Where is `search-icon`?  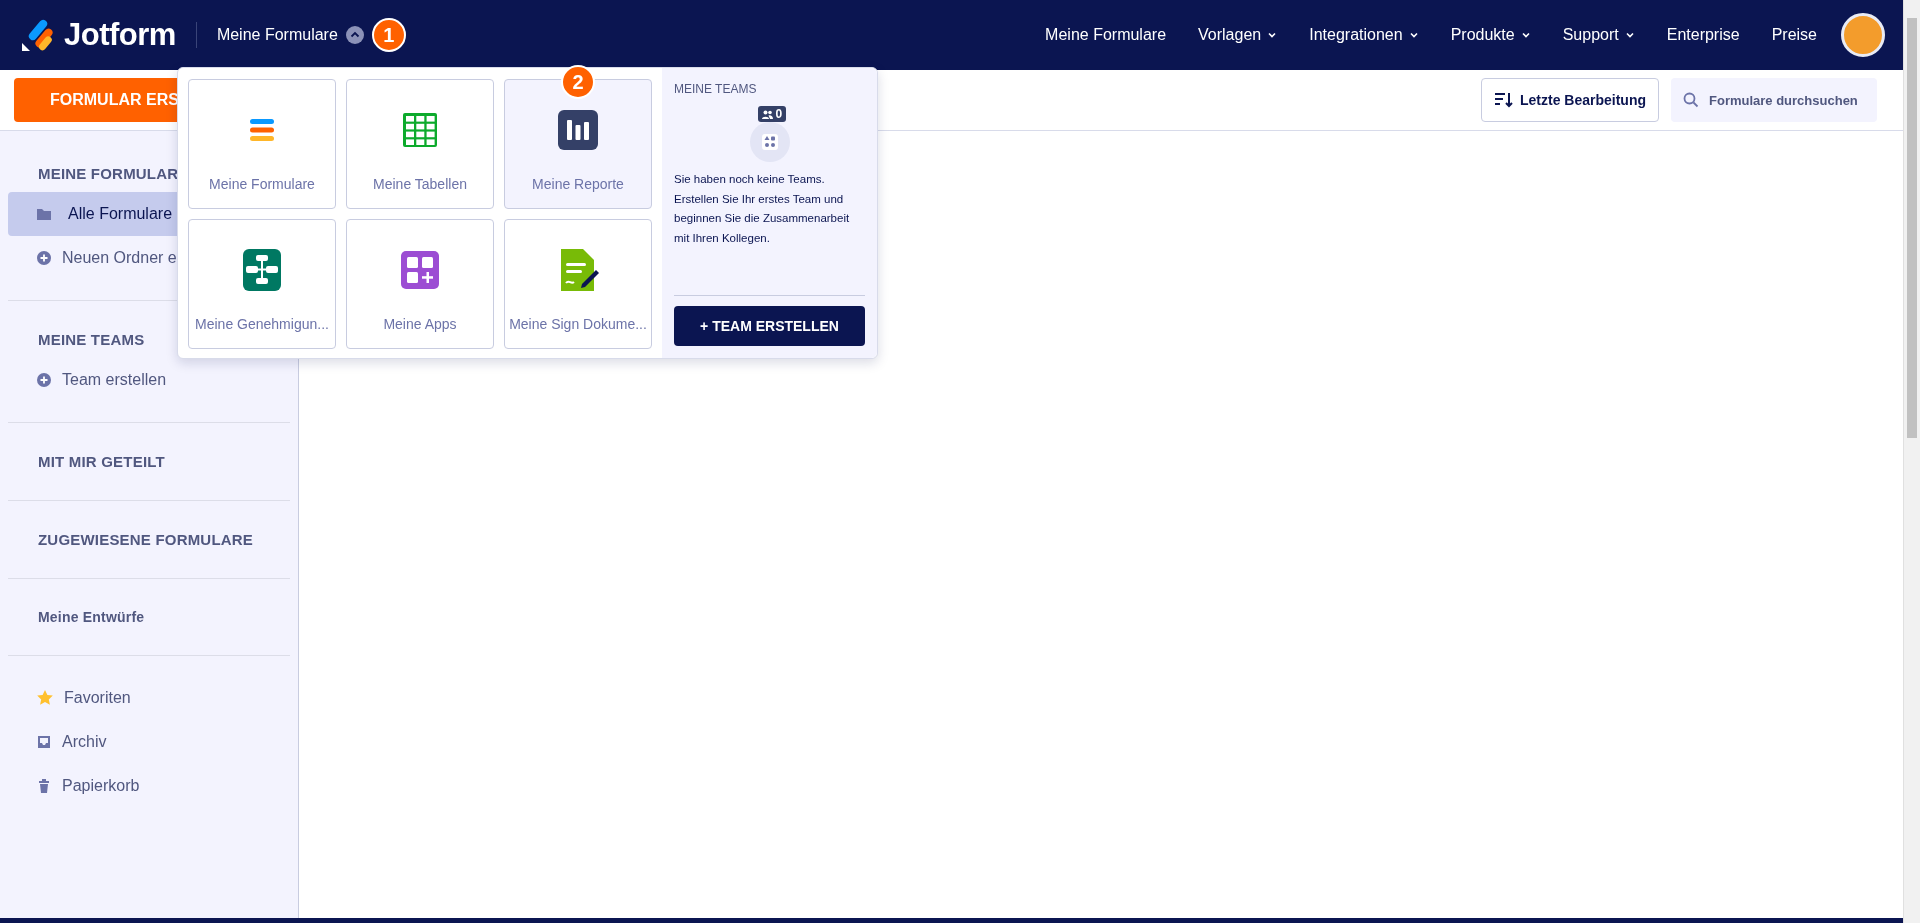
search-icon is located at coordinates (1691, 100).